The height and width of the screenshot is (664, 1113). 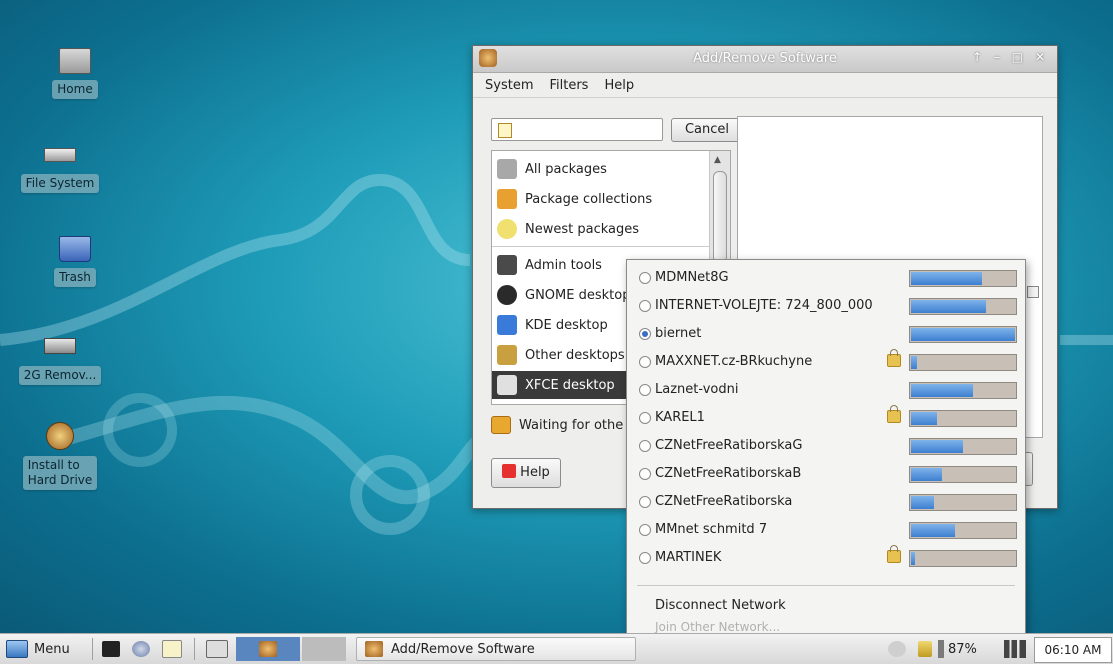 I want to click on menu-icon, so click(x=17, y=649).